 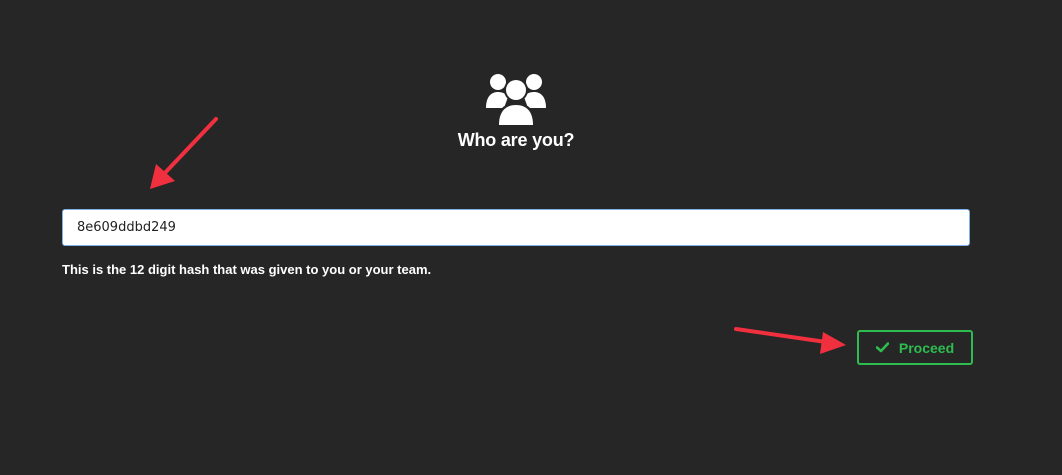 What do you see at coordinates (516, 227) in the screenshot?
I see `hash-input` at bounding box center [516, 227].